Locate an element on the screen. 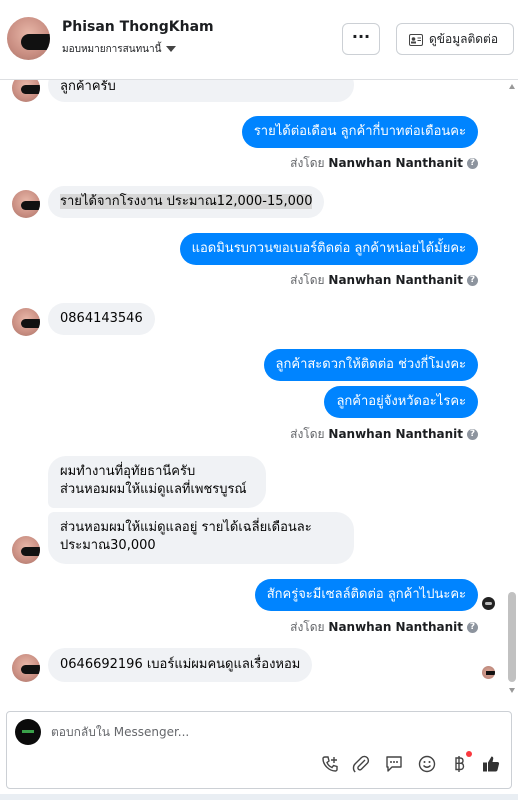 The width and height of the screenshot is (518, 800). thumbs-up-icon is located at coordinates (492, 765).